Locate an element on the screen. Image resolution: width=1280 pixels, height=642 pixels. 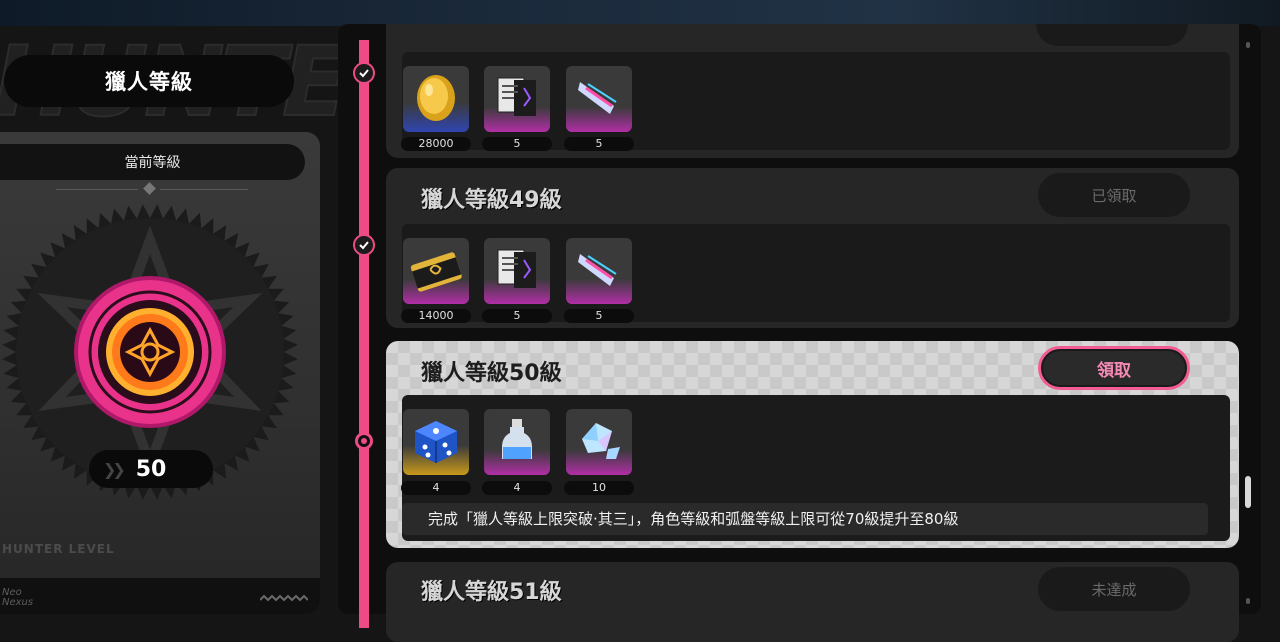
item-quantity: 14000 is located at coordinates (436, 316).